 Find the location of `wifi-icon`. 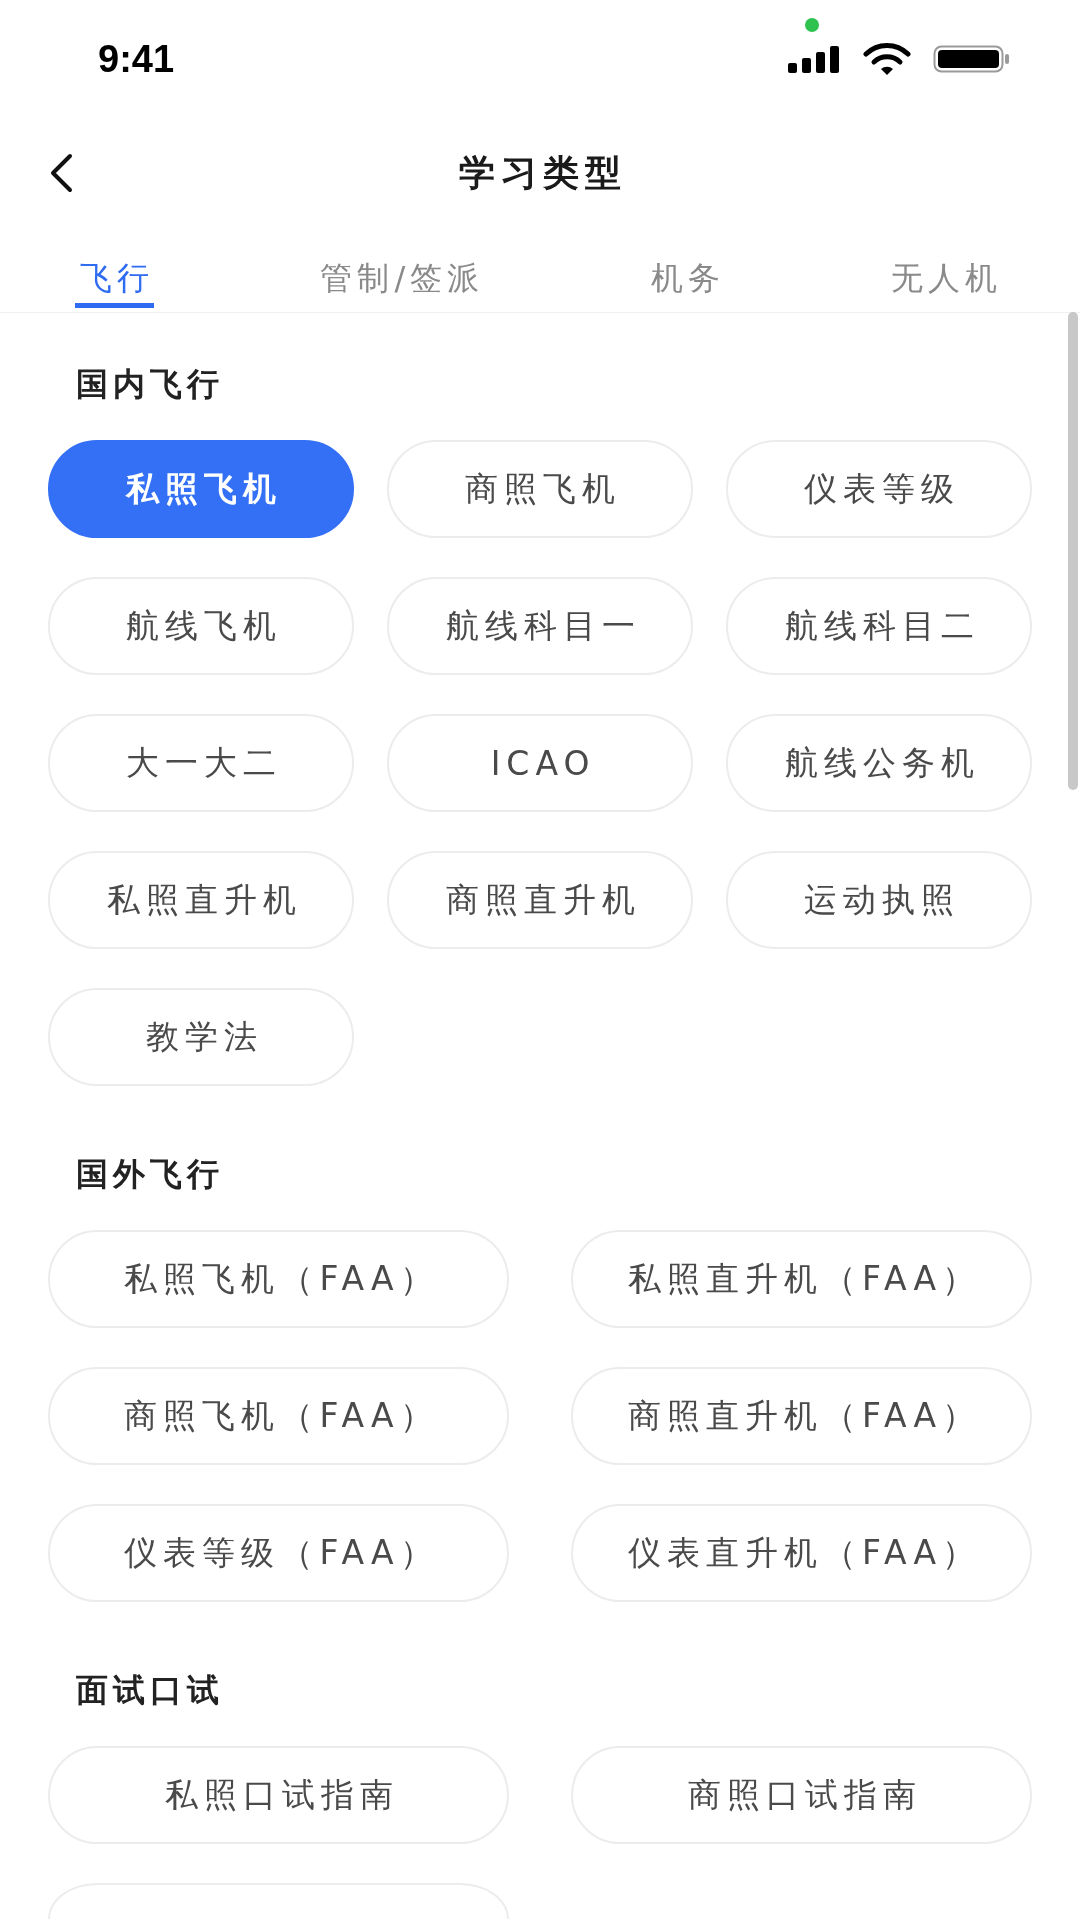

wifi-icon is located at coordinates (887, 59).